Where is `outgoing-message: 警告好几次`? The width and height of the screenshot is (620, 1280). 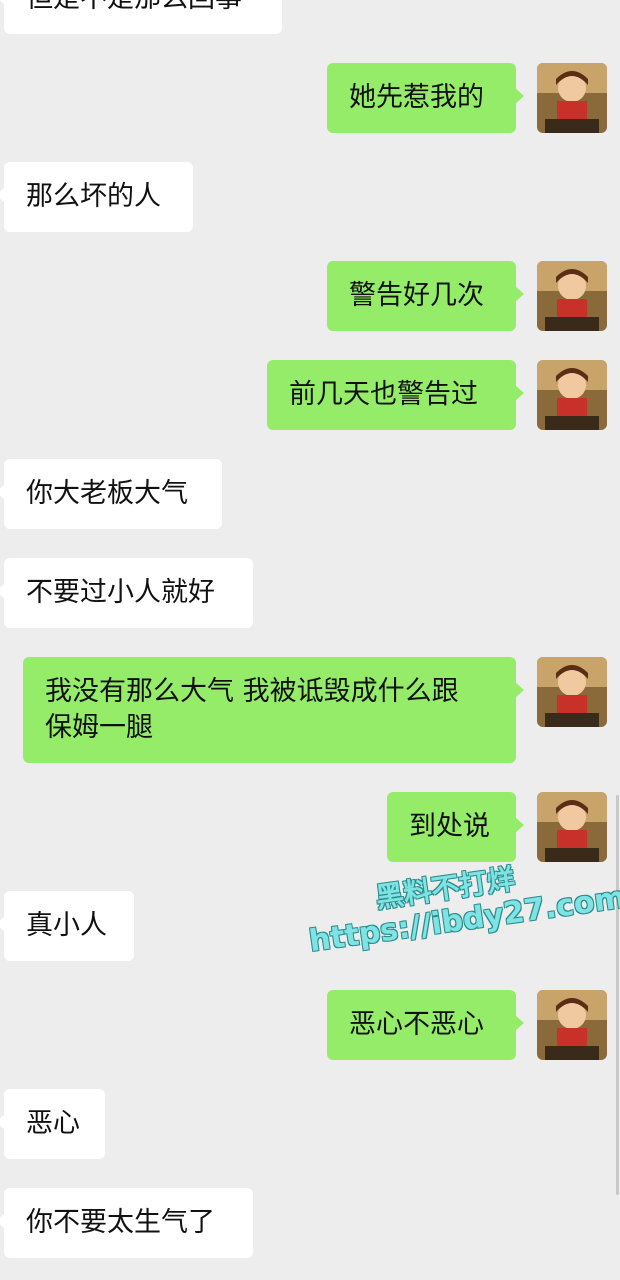
outgoing-message: 警告好几次 is located at coordinates (425, 296).